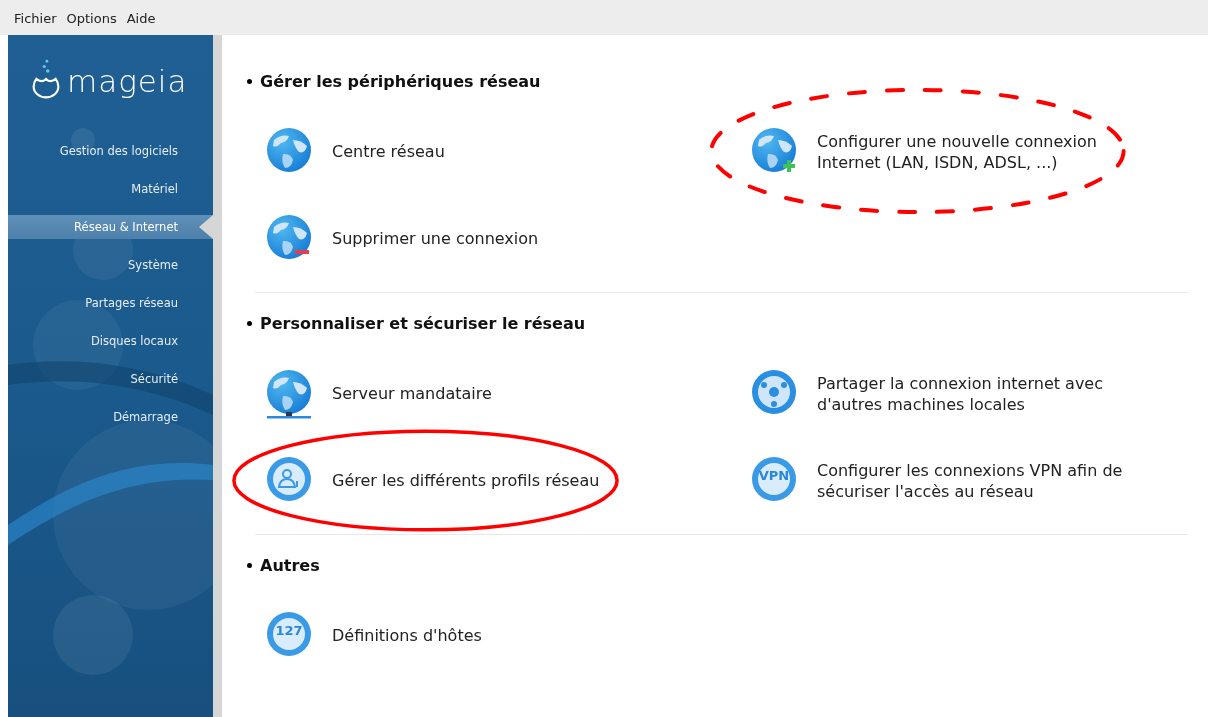  I want to click on section-heading: Autres, so click(290, 565).